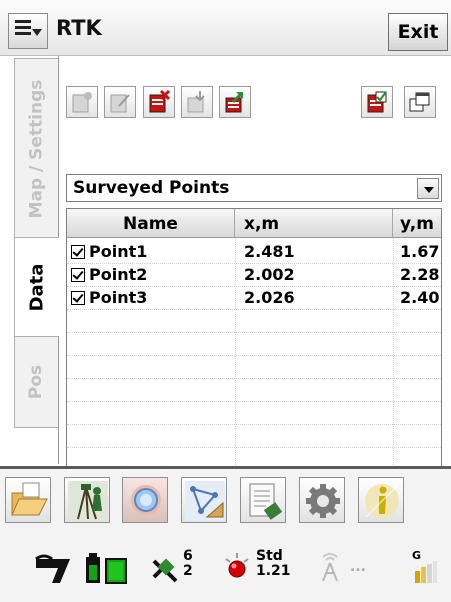 This screenshot has width=451, height=602. I want to click on settings-gear-icon, so click(323, 501).